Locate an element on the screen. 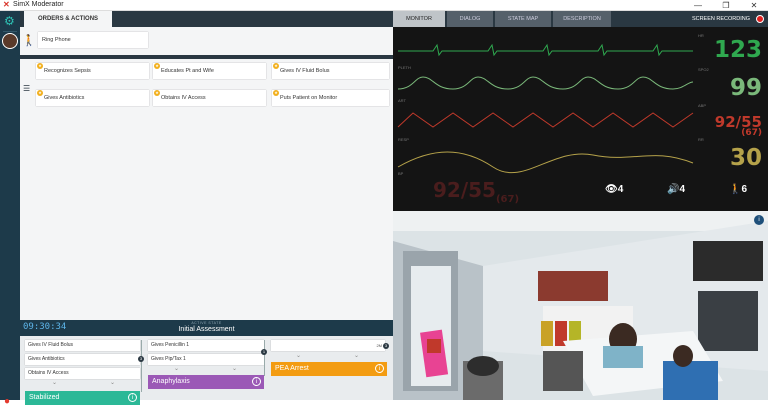 This screenshot has width=768, height=407. order-card: ★ Recognizes Sepsis is located at coordinates (92, 71).